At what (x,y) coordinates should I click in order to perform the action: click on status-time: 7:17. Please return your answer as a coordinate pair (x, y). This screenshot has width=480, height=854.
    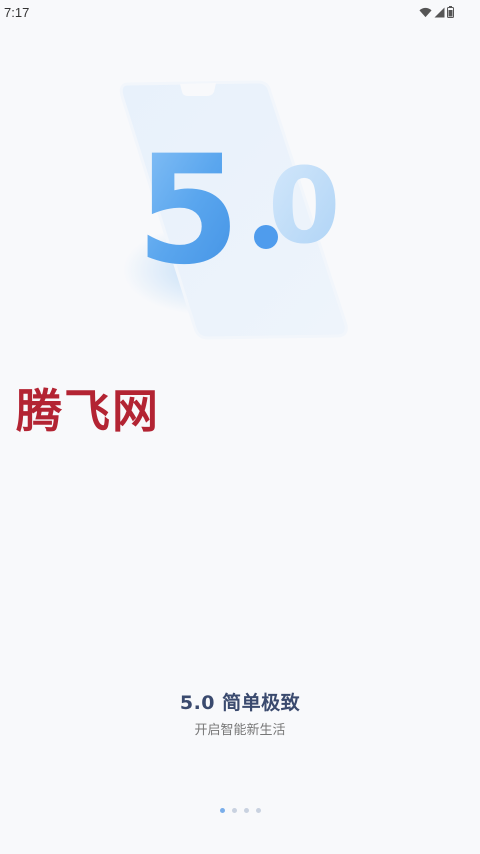
    Looking at the image, I should click on (17, 12).